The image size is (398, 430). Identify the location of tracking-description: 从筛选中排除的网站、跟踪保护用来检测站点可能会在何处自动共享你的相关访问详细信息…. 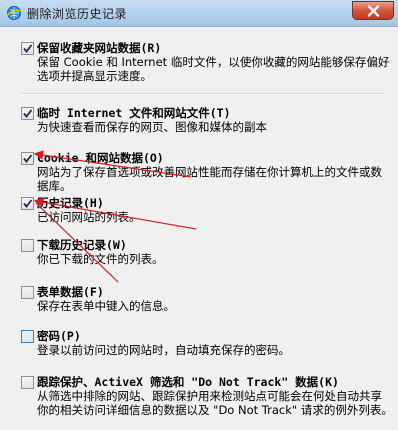
(215, 403).